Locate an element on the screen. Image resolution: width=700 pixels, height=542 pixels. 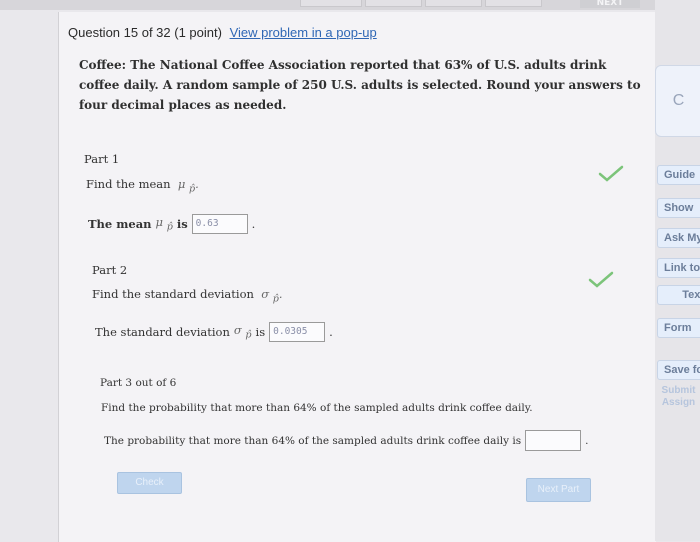
link-to-text-button: Link to is located at coordinates (678, 268).